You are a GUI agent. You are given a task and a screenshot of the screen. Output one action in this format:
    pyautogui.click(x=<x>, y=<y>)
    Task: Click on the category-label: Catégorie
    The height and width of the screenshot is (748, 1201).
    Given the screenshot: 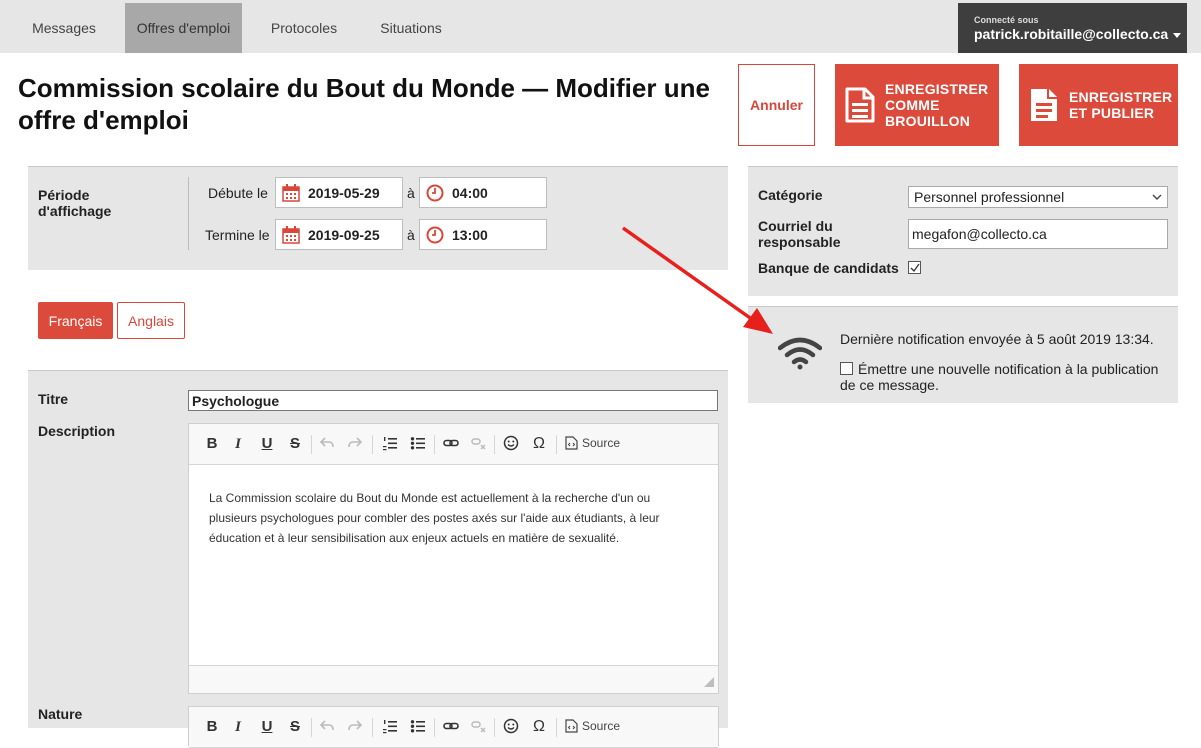 What is the action you would take?
    pyautogui.click(x=790, y=195)
    